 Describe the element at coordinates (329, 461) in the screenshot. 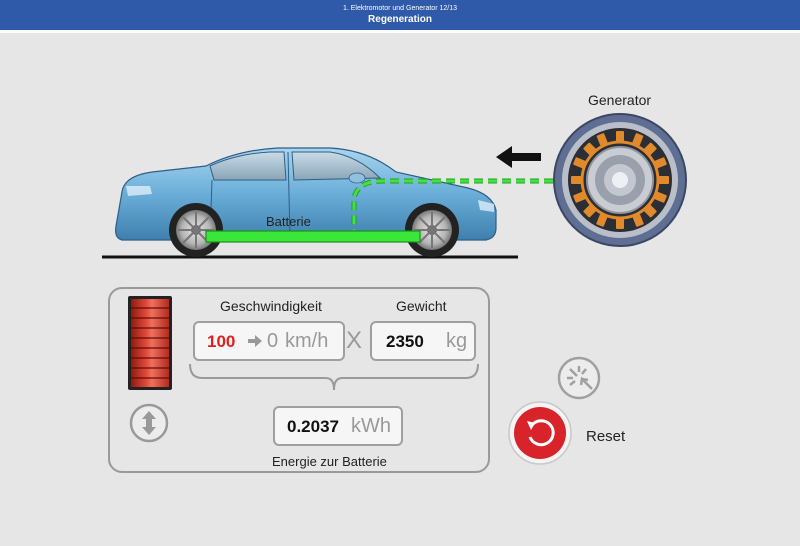

I see `energy-label: Energie zur Batterie` at that location.